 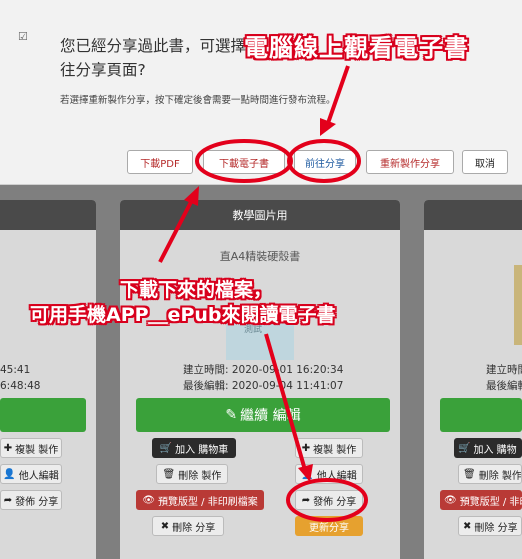 I want to click on button-label: 繼續 編輯, so click(x=270, y=416).